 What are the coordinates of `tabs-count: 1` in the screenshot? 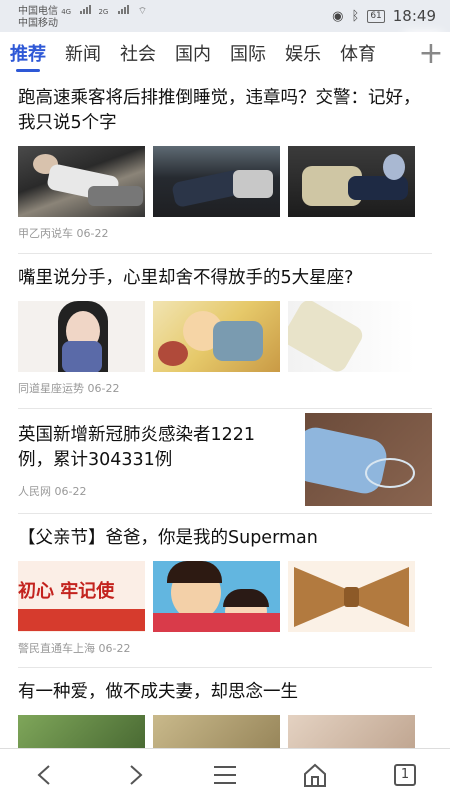 It's located at (405, 774).